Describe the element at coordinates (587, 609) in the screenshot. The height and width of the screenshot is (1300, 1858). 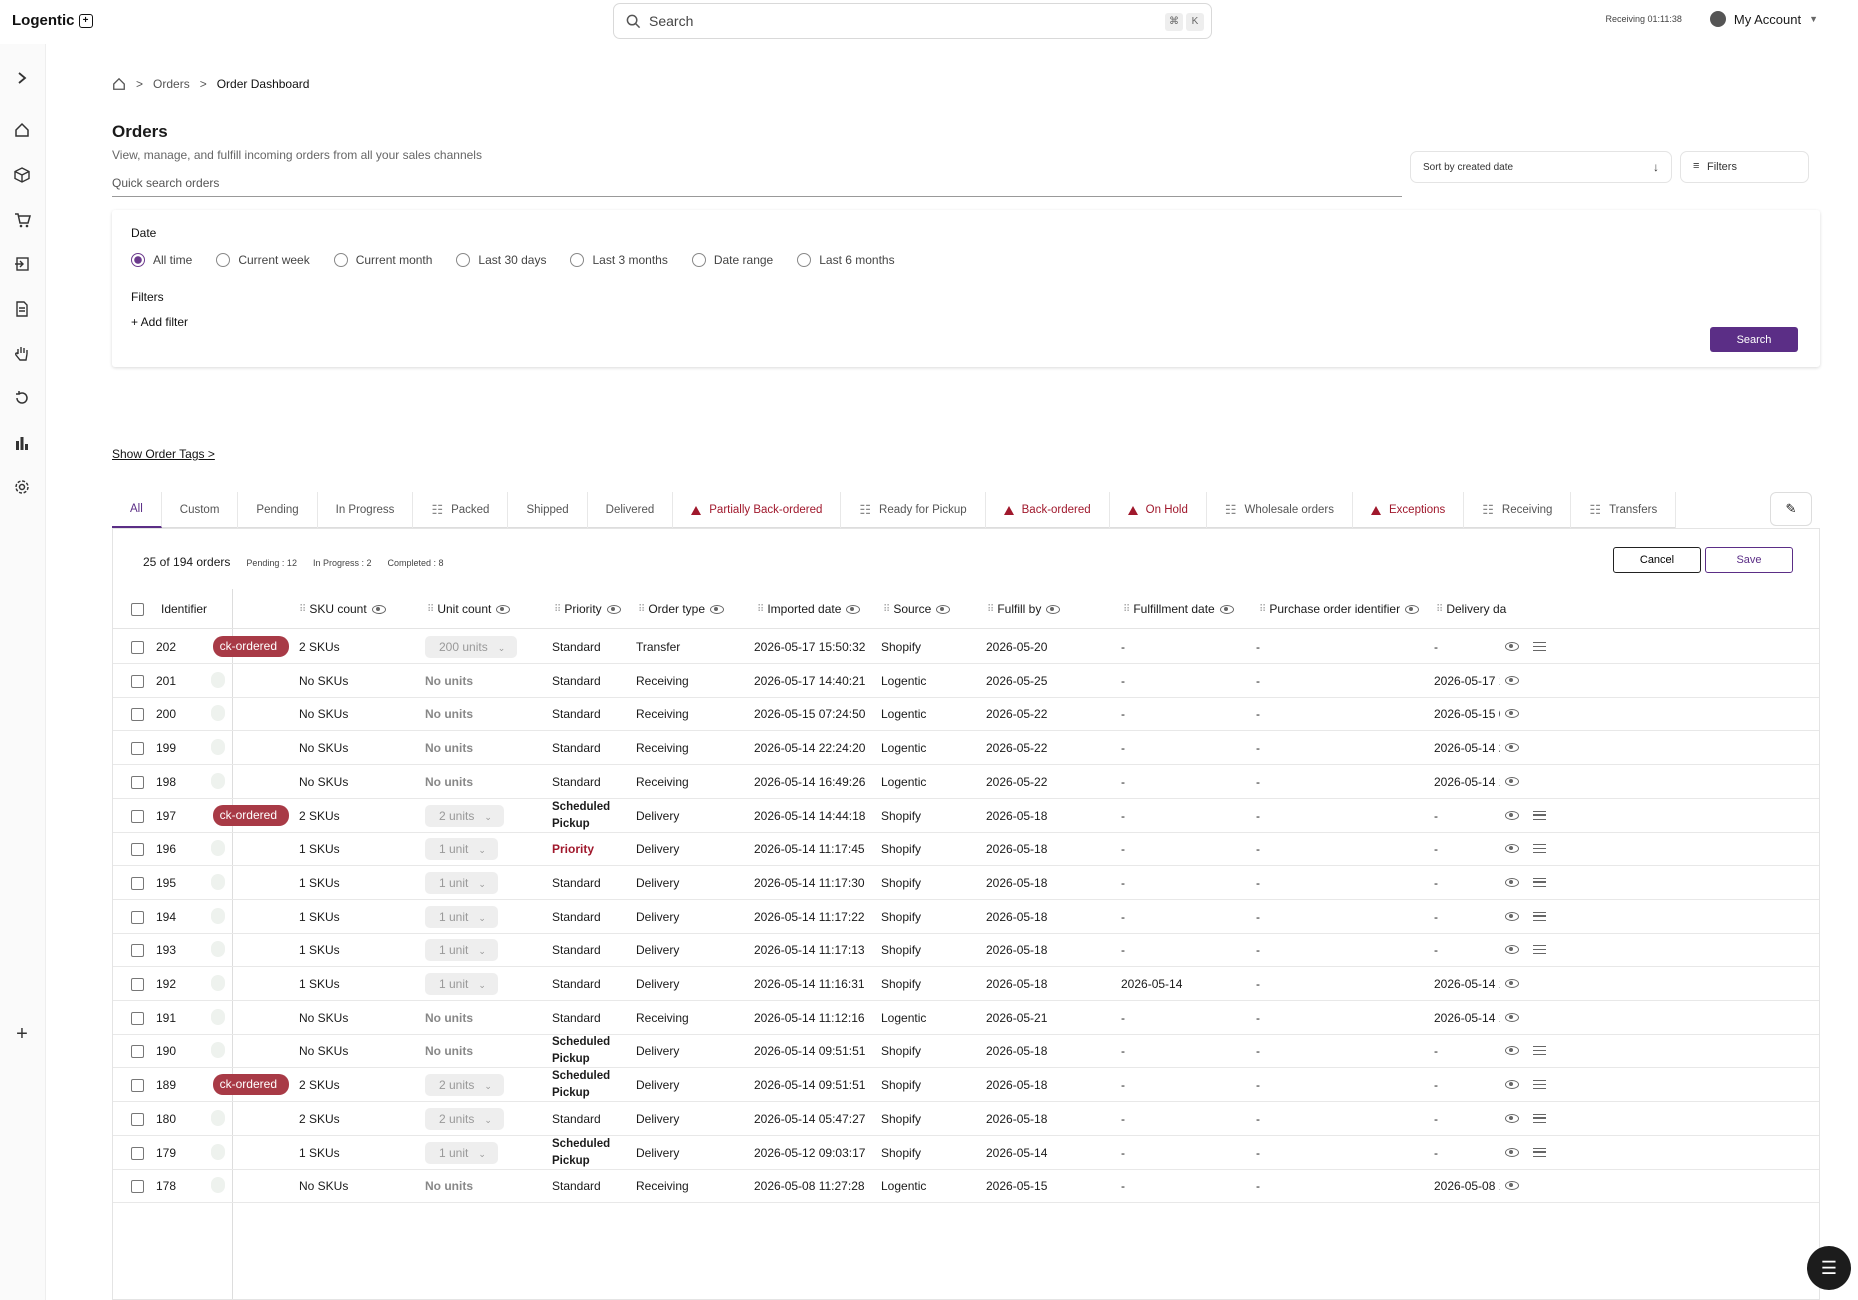
I see `column-header-priority: ⠿ Priority` at that location.